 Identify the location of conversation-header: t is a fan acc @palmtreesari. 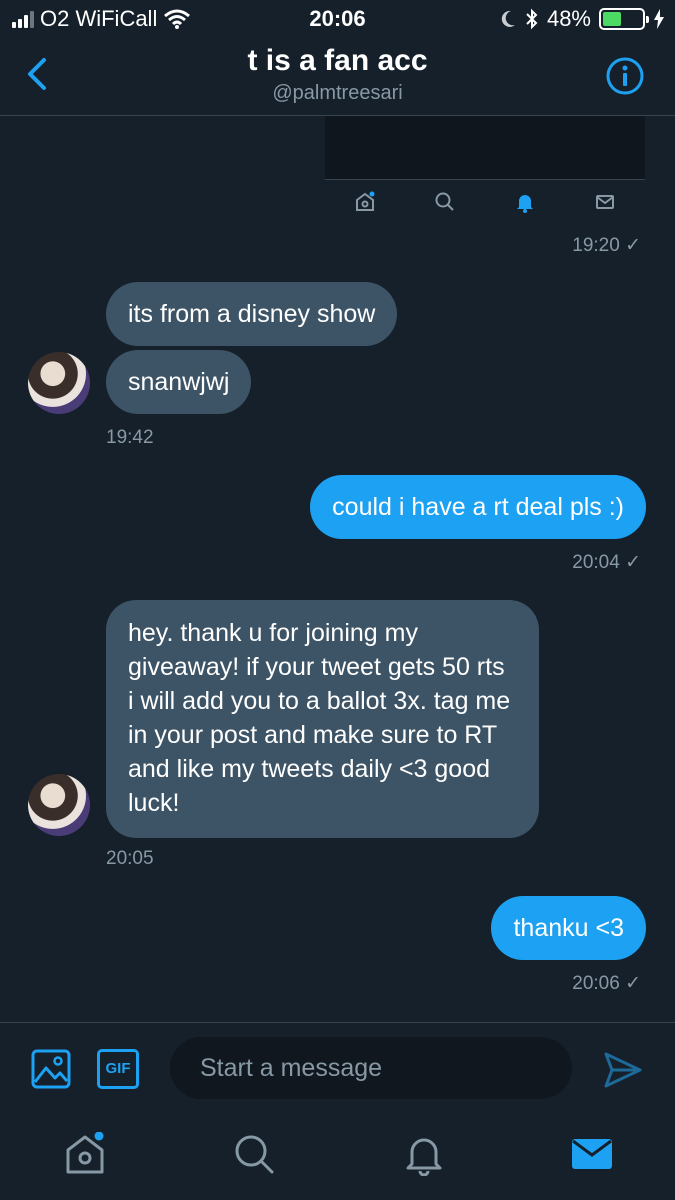
(337, 78).